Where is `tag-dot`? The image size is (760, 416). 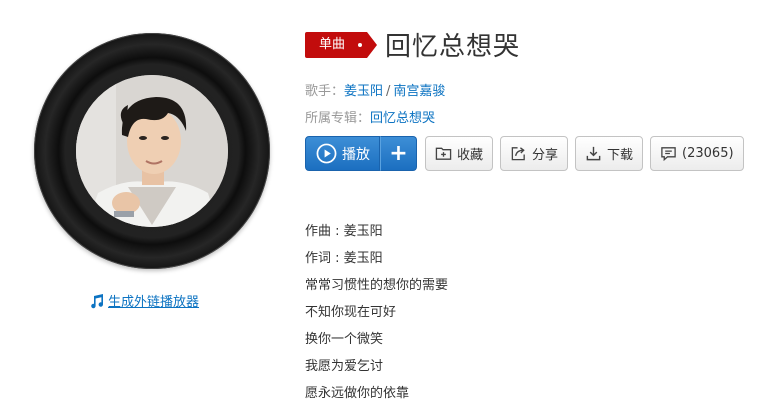
tag-dot is located at coordinates (360, 44).